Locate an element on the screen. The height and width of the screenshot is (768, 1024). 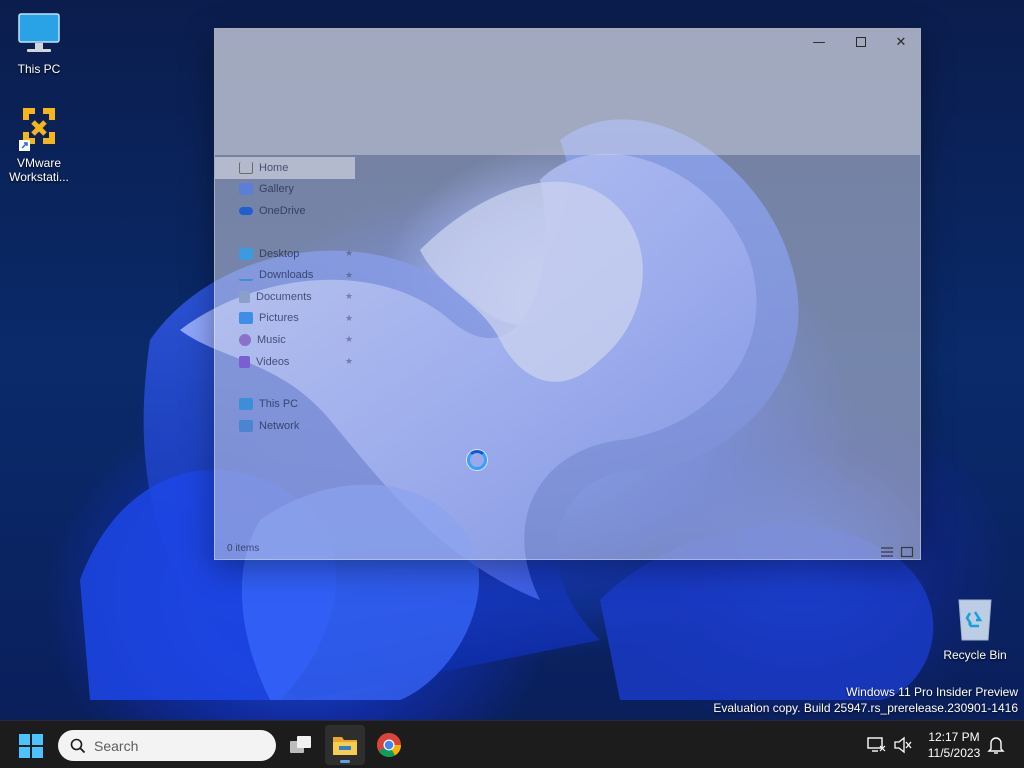
task-view-button is located at coordinates (301, 745).